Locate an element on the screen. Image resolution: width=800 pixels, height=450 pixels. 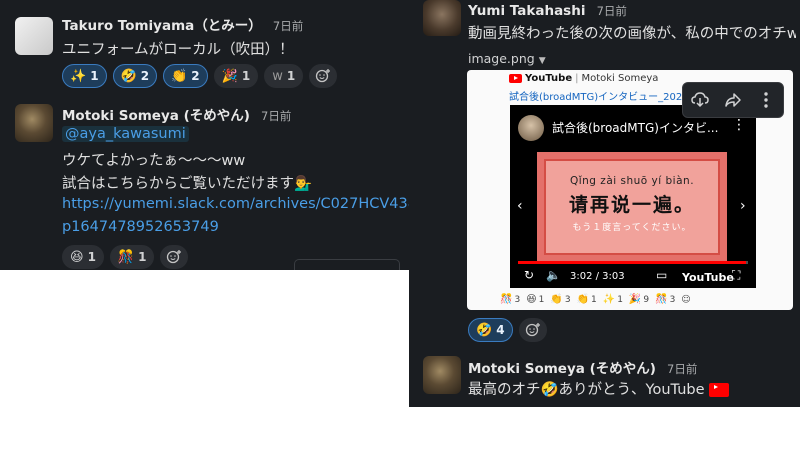
message-header: Yumi Takahashi 7日前 is located at coordinates (547, 9).